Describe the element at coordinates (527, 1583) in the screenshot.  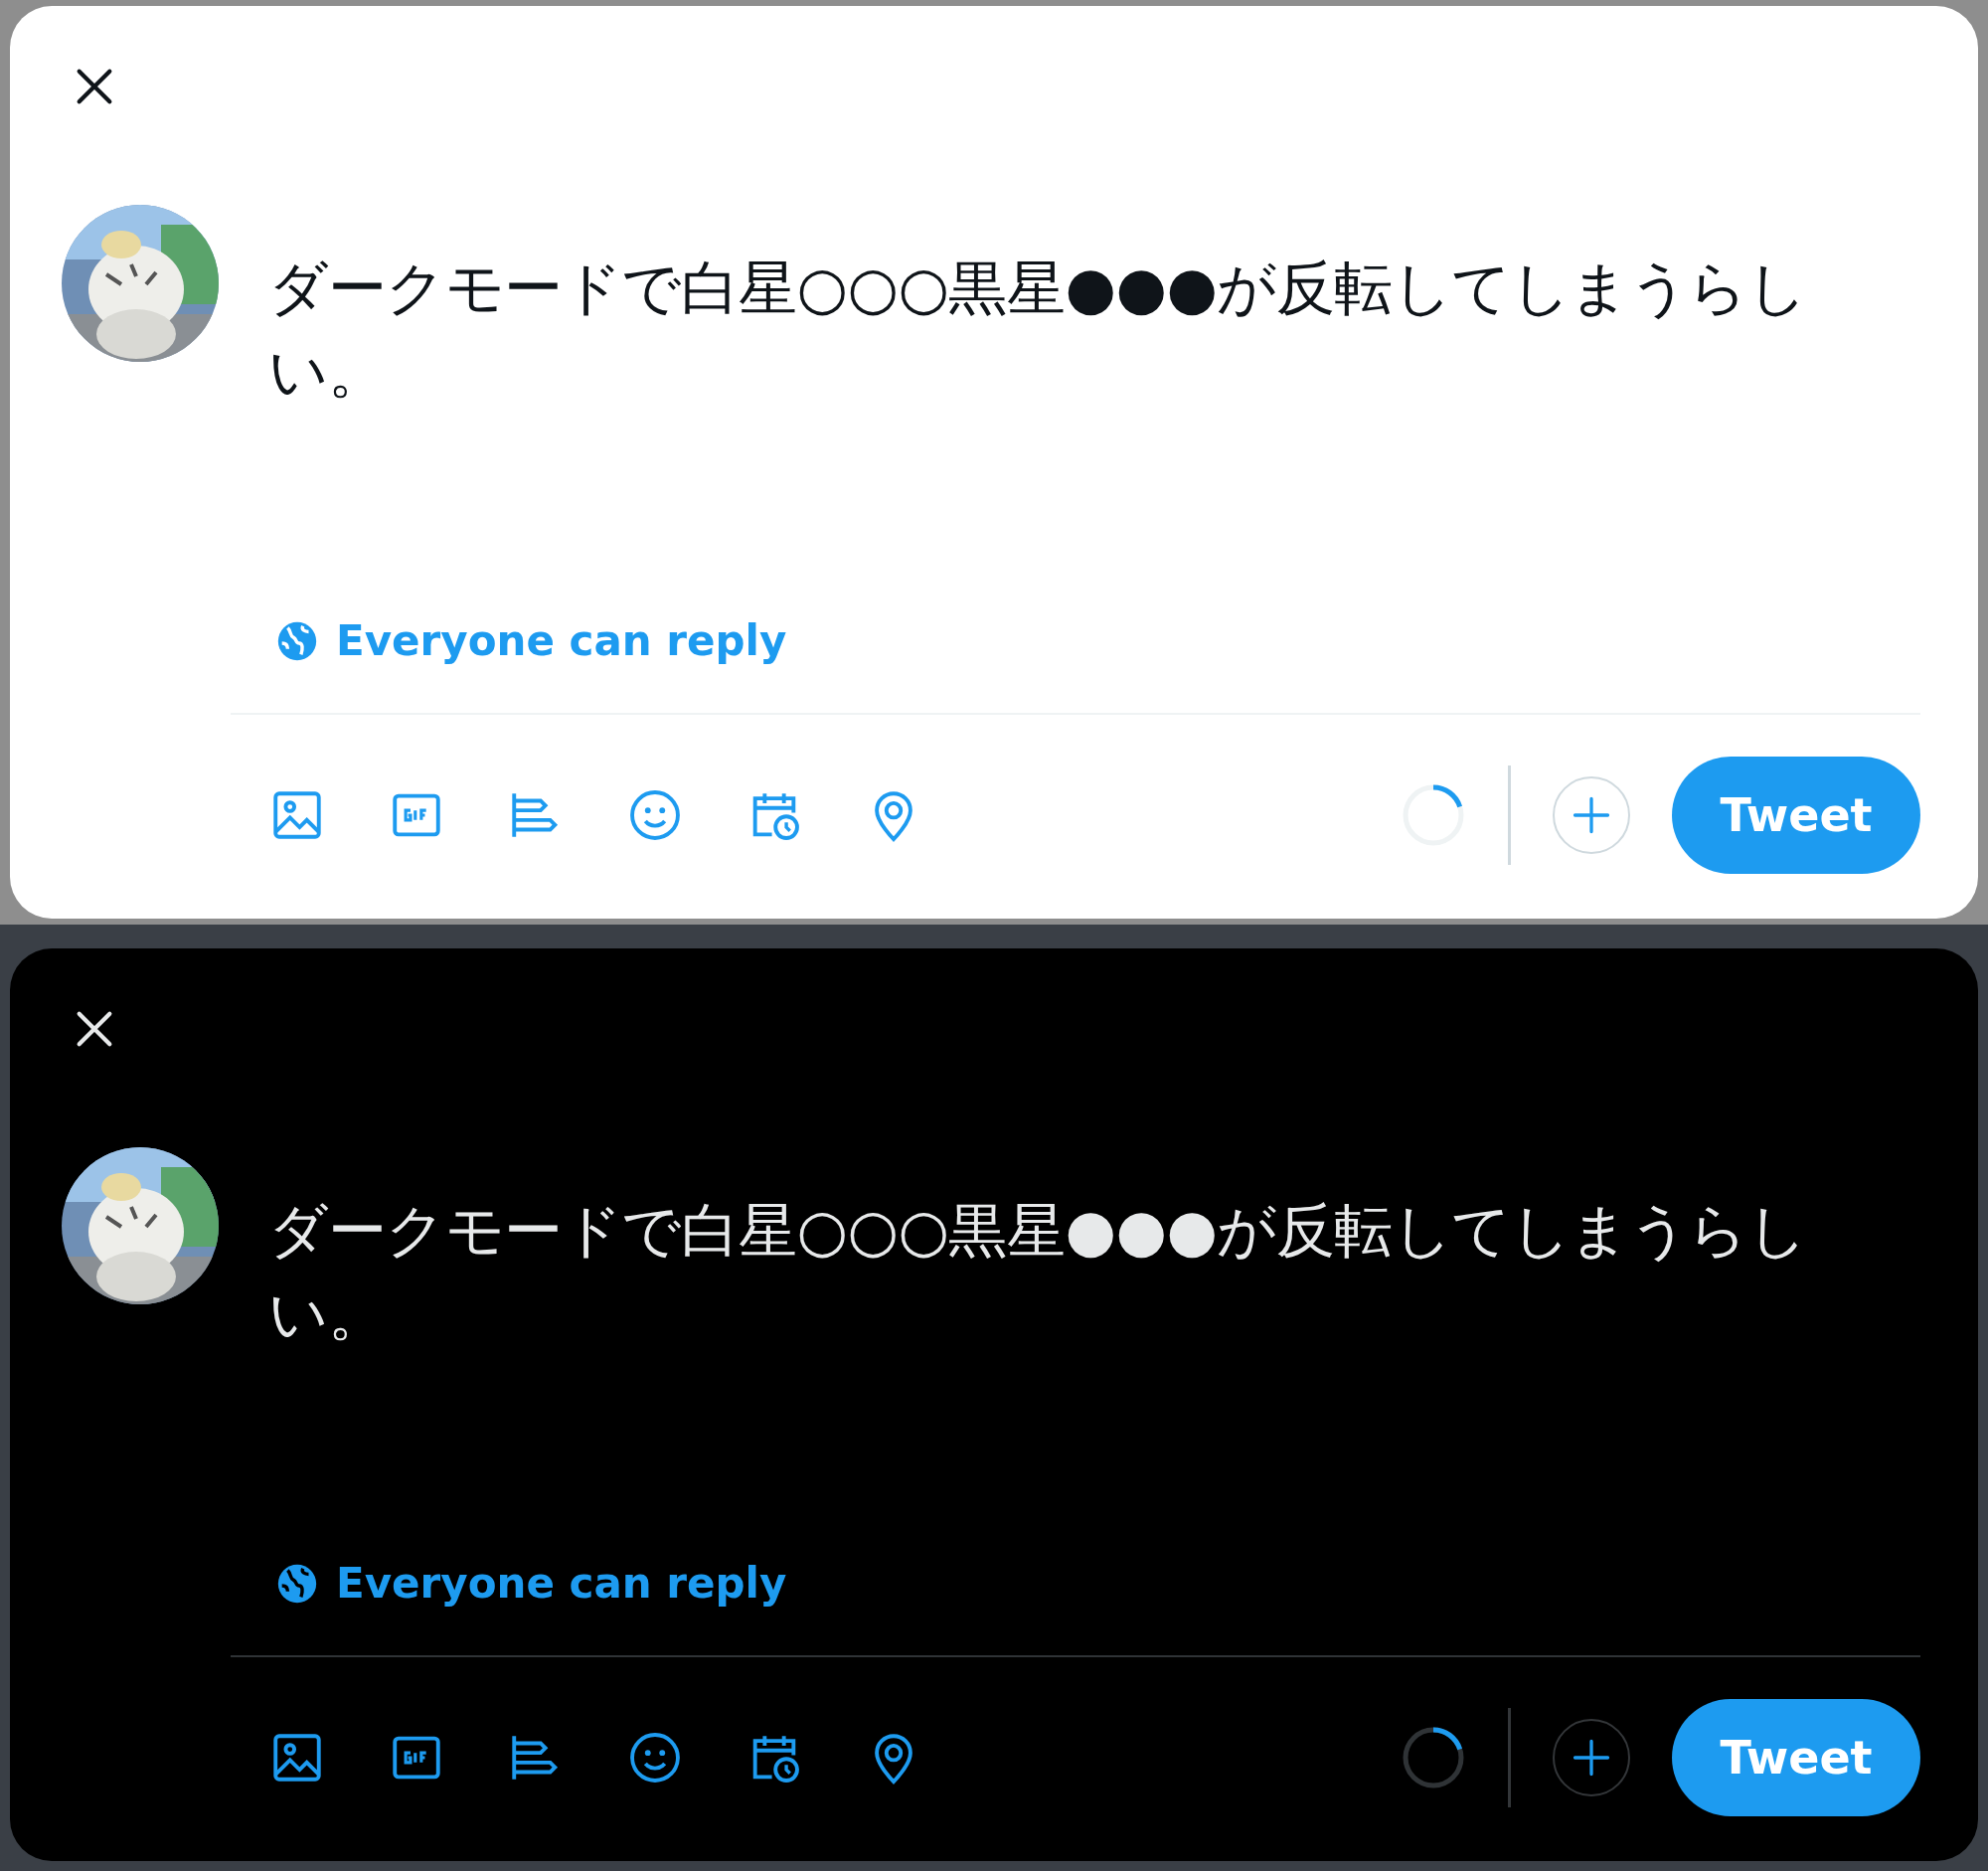
I see `reply-setting-link: Everyone can reply` at that location.